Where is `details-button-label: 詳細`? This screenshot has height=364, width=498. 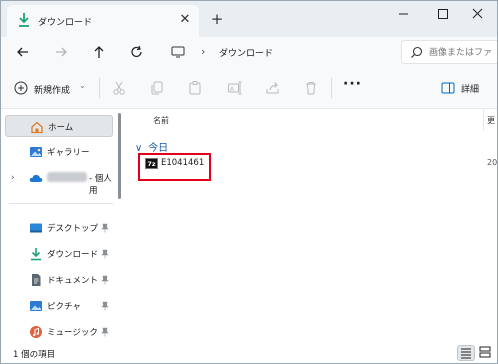
details-button-label: 詳細 is located at coordinates (470, 90).